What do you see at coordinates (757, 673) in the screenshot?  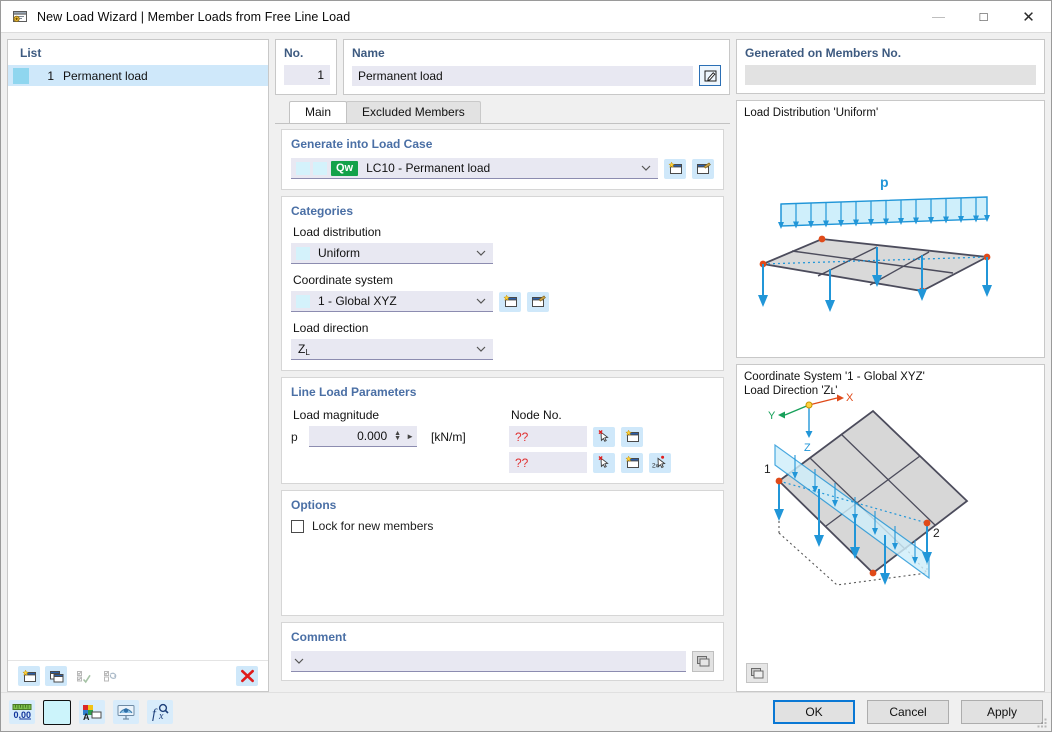 I see `render-settings-button` at bounding box center [757, 673].